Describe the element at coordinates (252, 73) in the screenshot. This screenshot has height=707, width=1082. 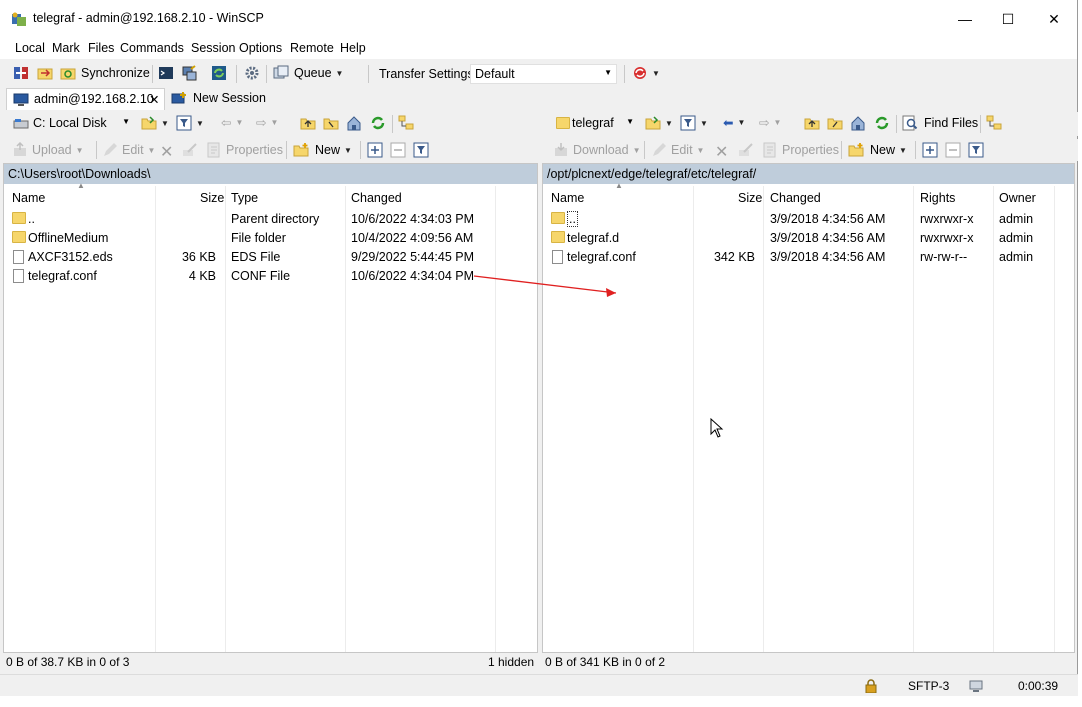
I see `preferences-gear-icon` at that location.